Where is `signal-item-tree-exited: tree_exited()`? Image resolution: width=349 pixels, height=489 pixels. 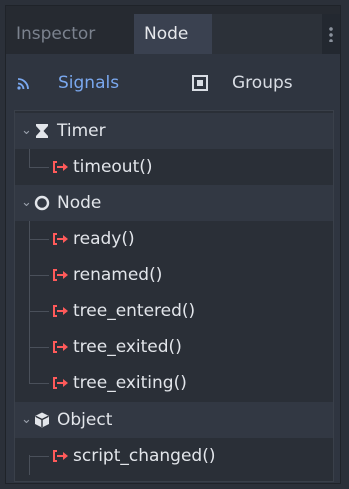
signal-item-tree-exited: tree_exited() is located at coordinates (174, 347).